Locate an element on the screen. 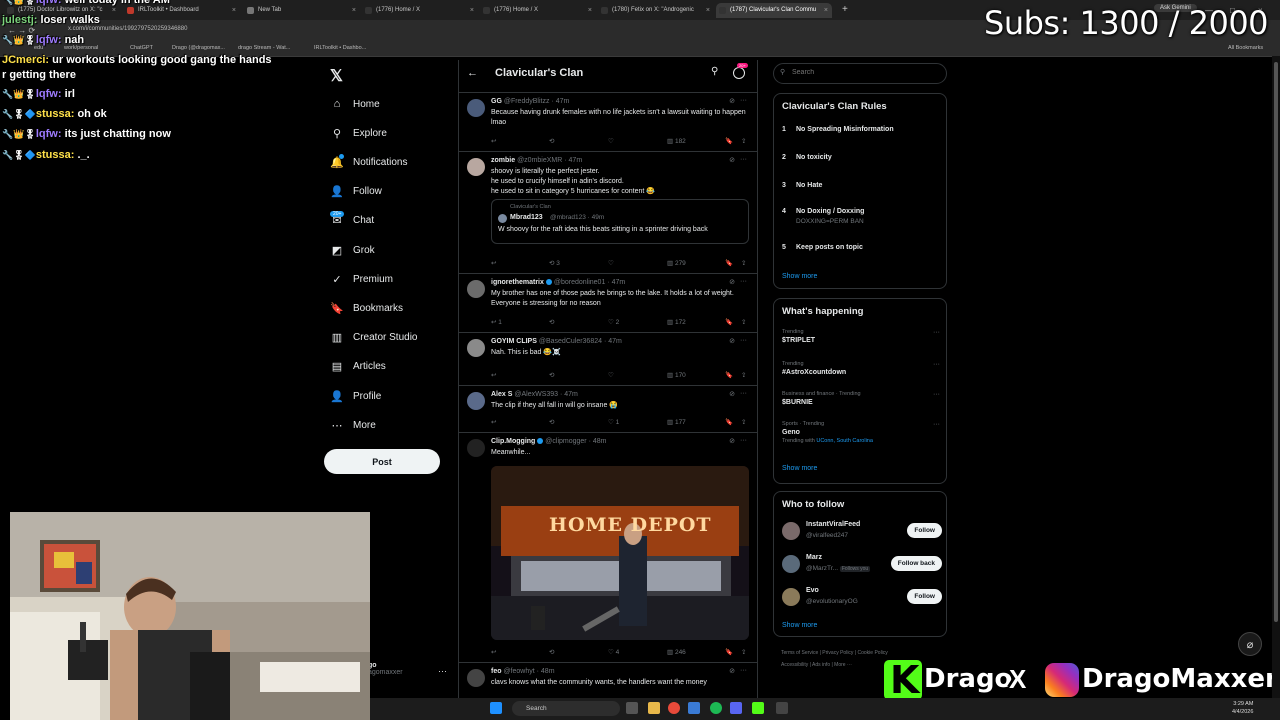  suggestion-name: Evo is located at coordinates (812, 590).